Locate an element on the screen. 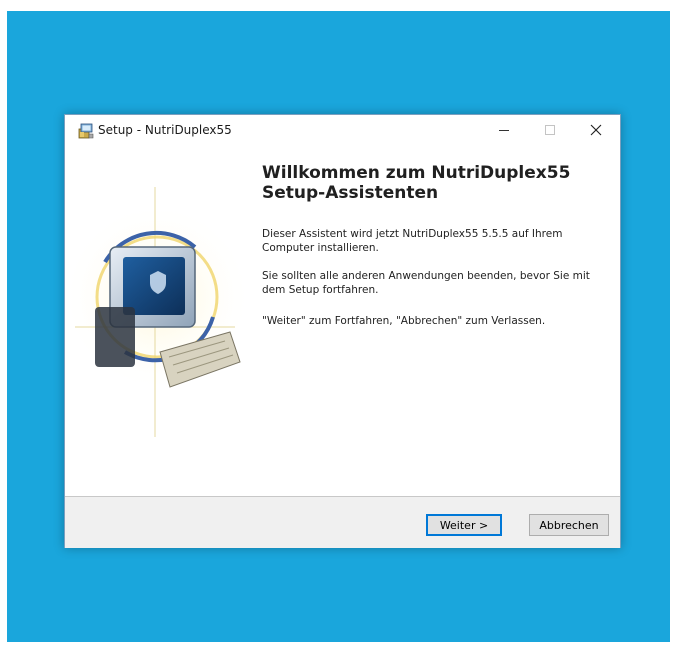  maximize-icon is located at coordinates (550, 130).